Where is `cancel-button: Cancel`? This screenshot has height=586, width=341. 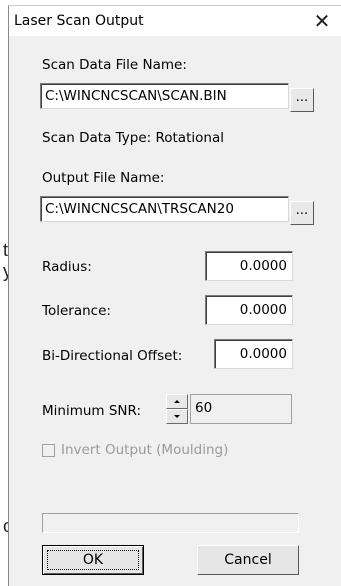 cancel-button: Cancel is located at coordinates (248, 560).